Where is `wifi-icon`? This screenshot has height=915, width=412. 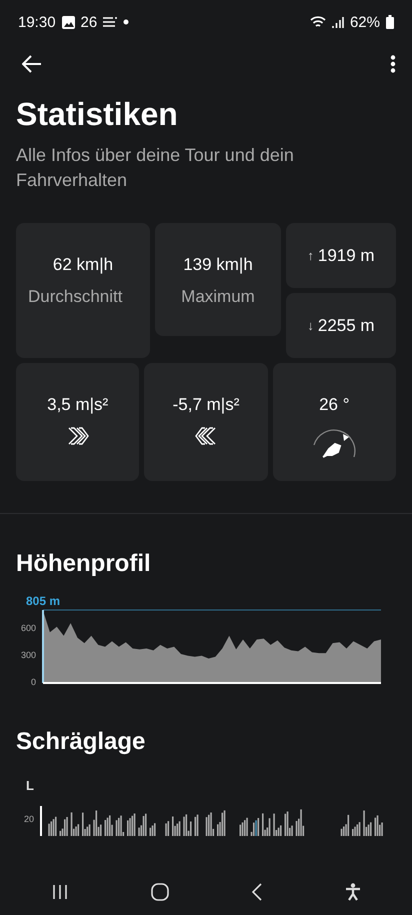 wifi-icon is located at coordinates (318, 22).